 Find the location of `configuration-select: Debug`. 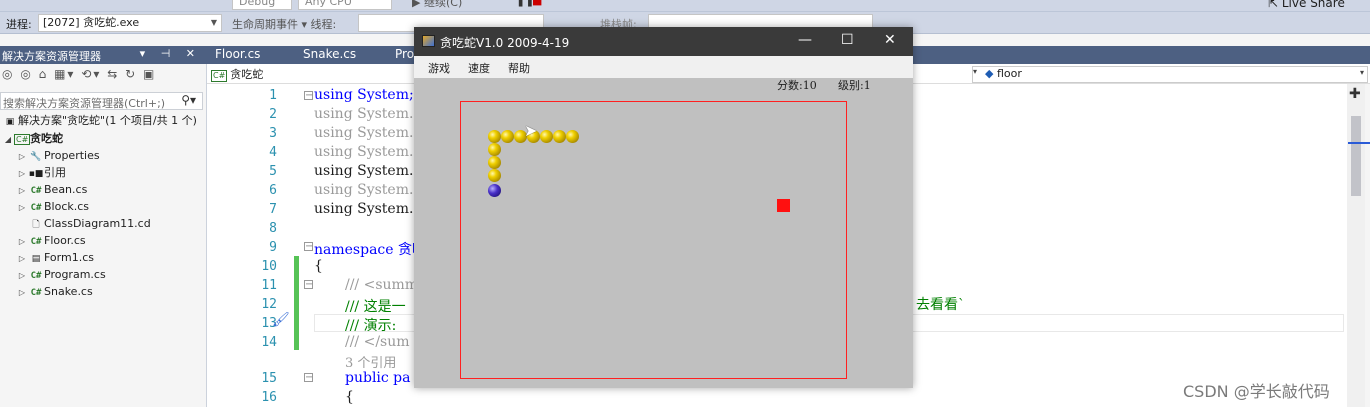

configuration-select: Debug is located at coordinates (262, 5).